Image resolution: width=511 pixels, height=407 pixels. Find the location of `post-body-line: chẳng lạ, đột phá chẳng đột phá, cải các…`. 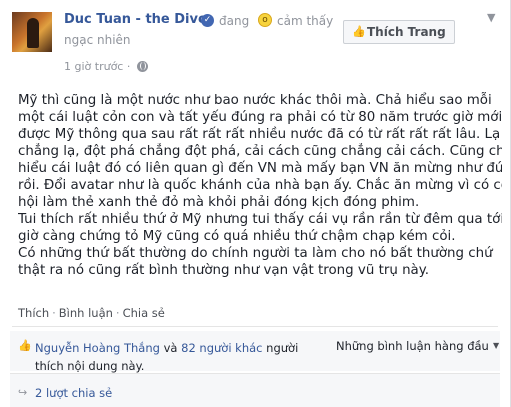

post-body-line: chẳng lạ, đột phá chẳng đột phá, cải các… is located at coordinates (260, 151).